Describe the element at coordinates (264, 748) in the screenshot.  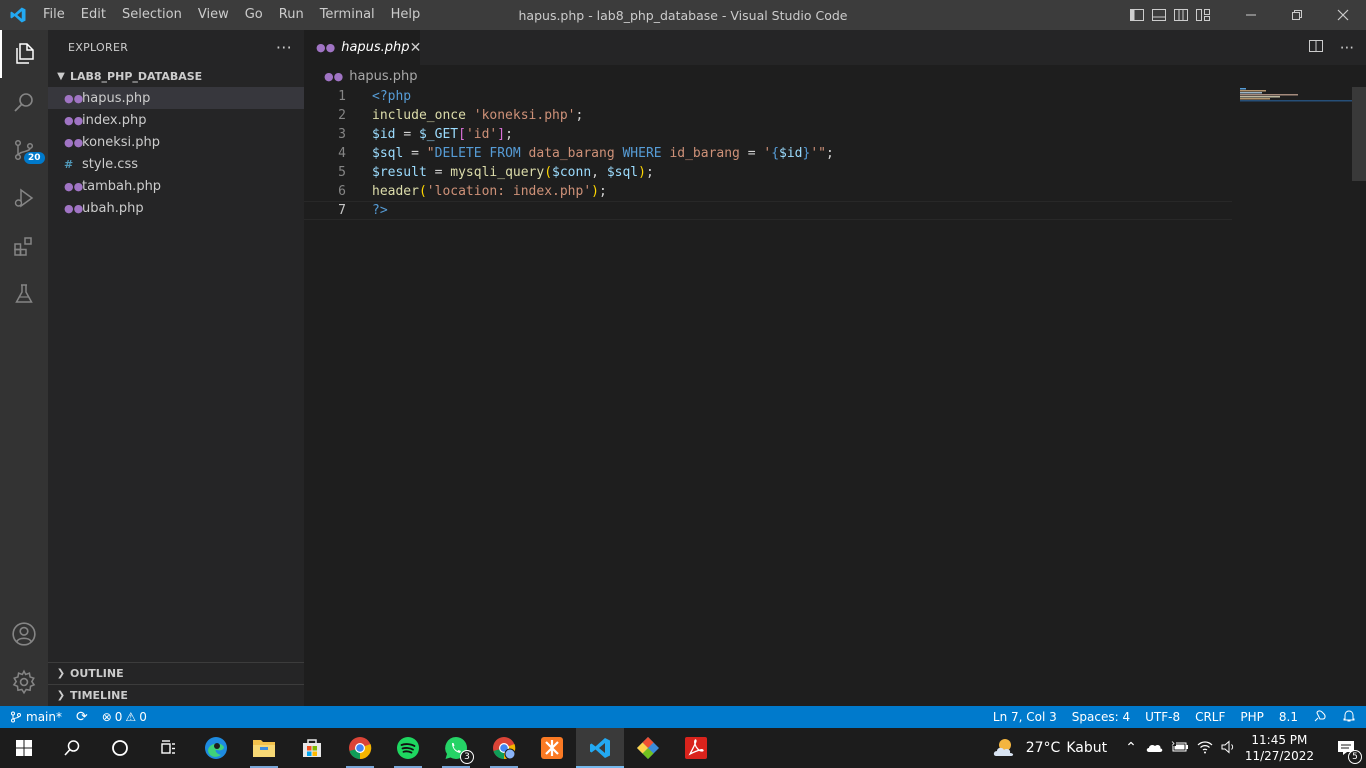
I see `file-explorer-icon` at that location.